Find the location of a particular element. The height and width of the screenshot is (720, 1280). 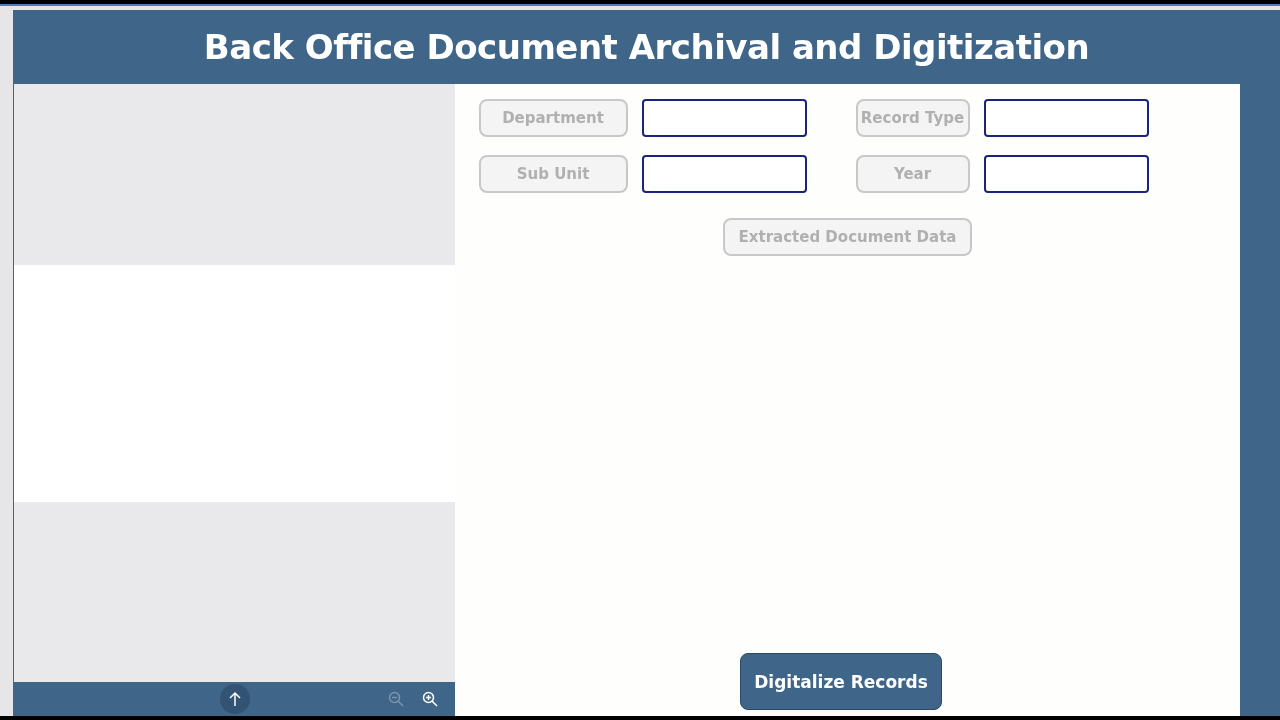

zoom-out-icon is located at coordinates (396, 699).